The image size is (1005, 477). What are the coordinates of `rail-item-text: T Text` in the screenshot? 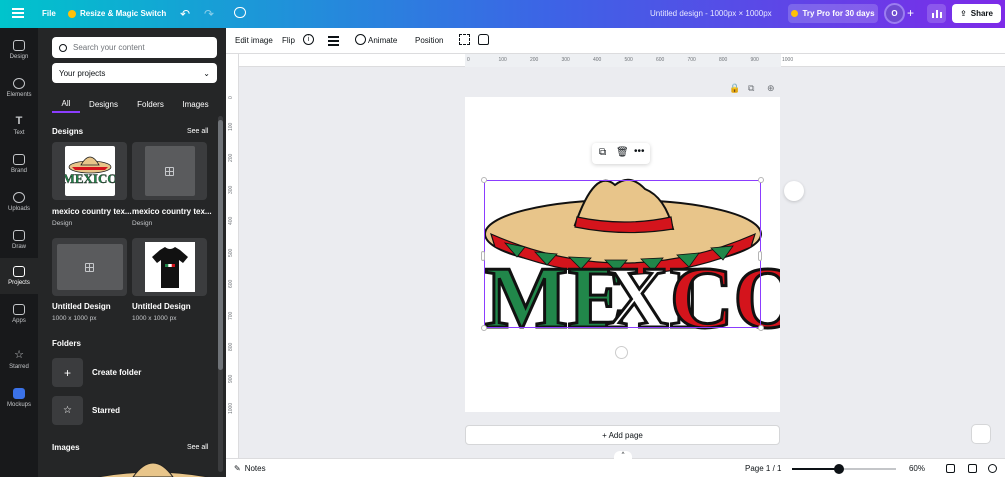 It's located at (19, 126).